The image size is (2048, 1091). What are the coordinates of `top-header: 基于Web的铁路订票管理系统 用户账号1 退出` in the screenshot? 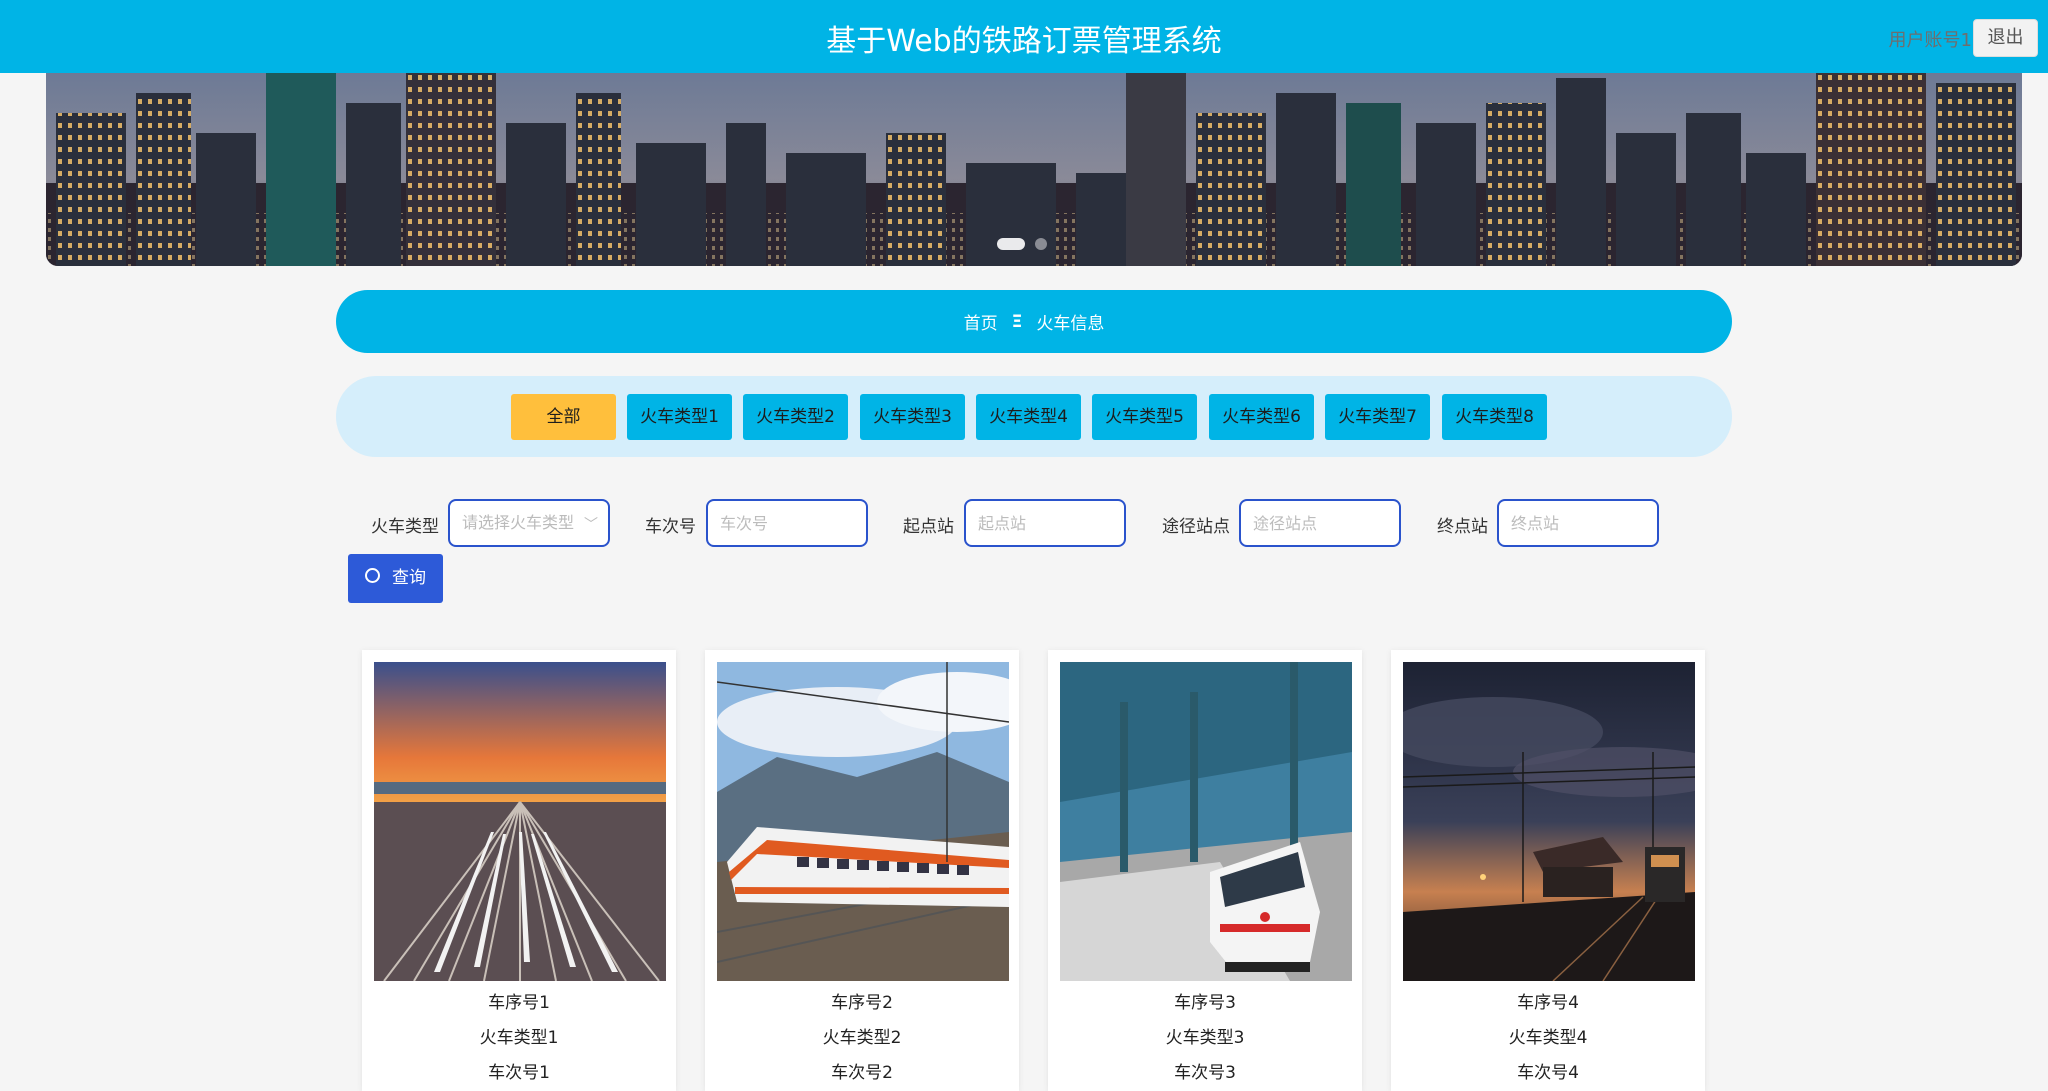 It's located at (1024, 36).